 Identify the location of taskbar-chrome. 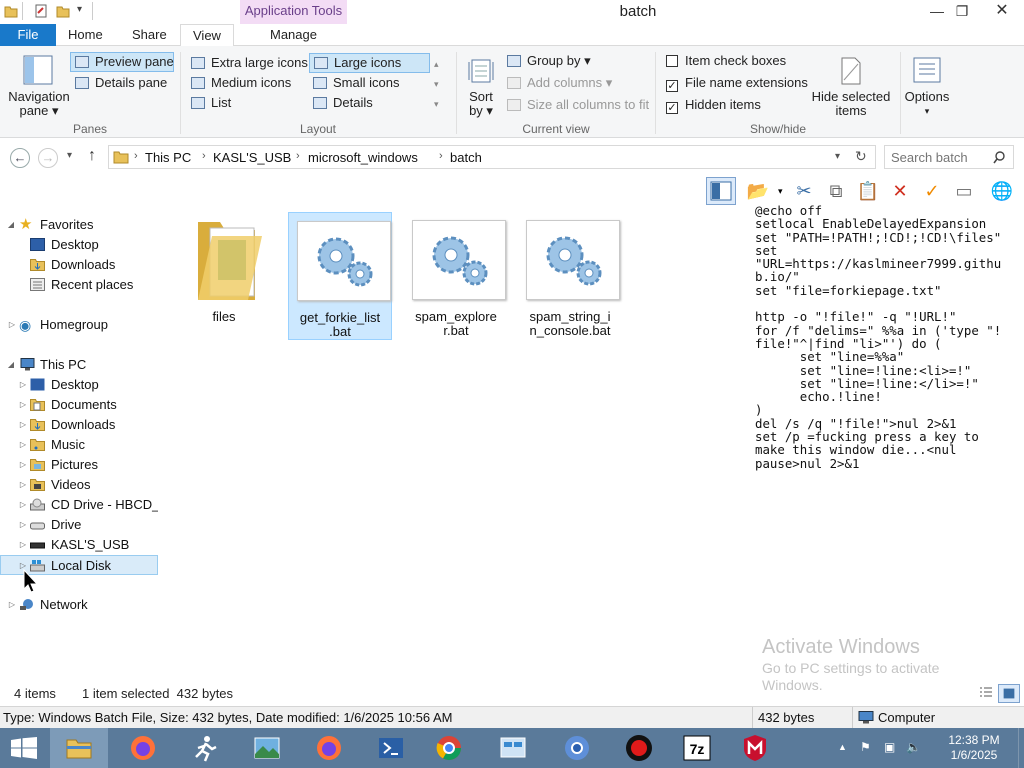
(449, 748).